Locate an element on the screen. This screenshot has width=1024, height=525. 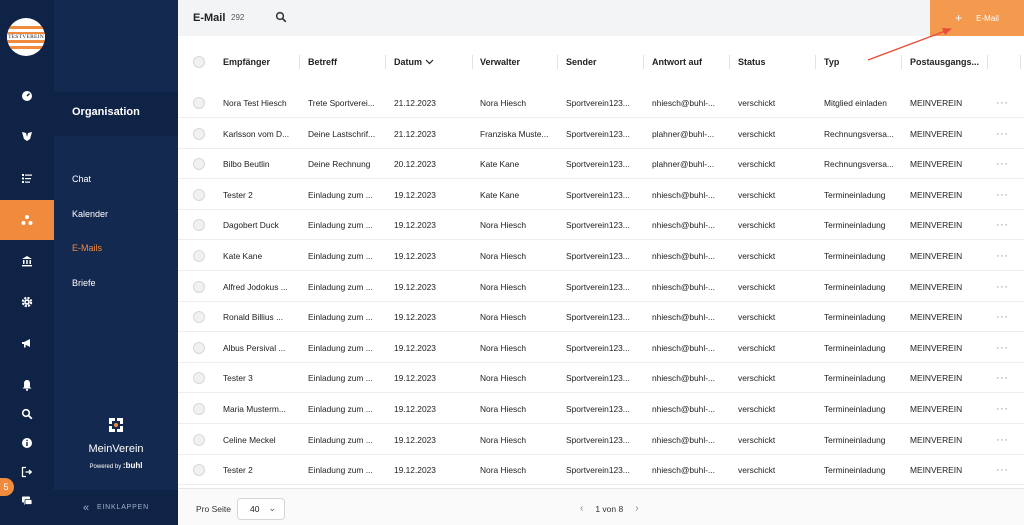
column-header: Sender is located at coordinates (581, 62).